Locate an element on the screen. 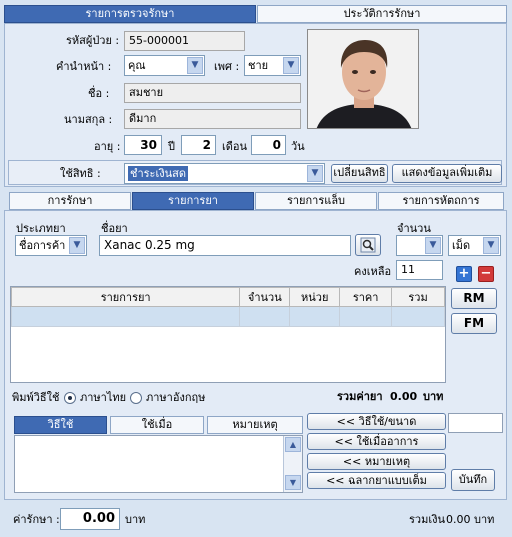 This screenshot has width=512, height=537. patient-photo is located at coordinates (363, 79).